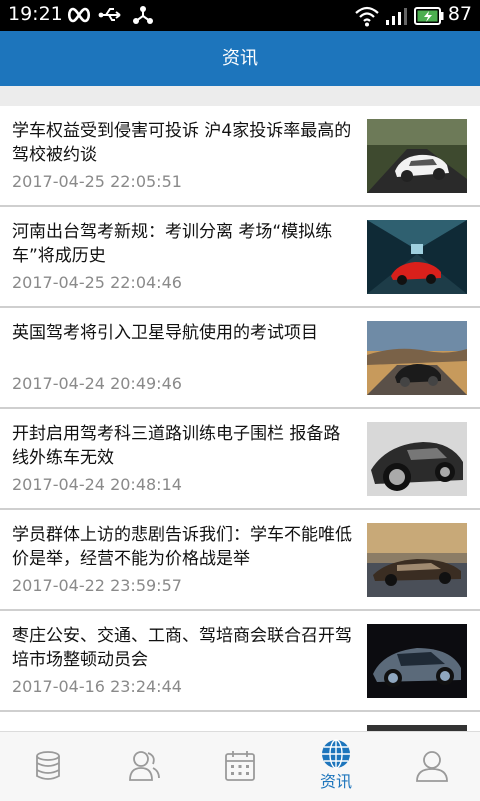  I want to click on news-date: 2017-04-24 20:49:46, so click(97, 383).